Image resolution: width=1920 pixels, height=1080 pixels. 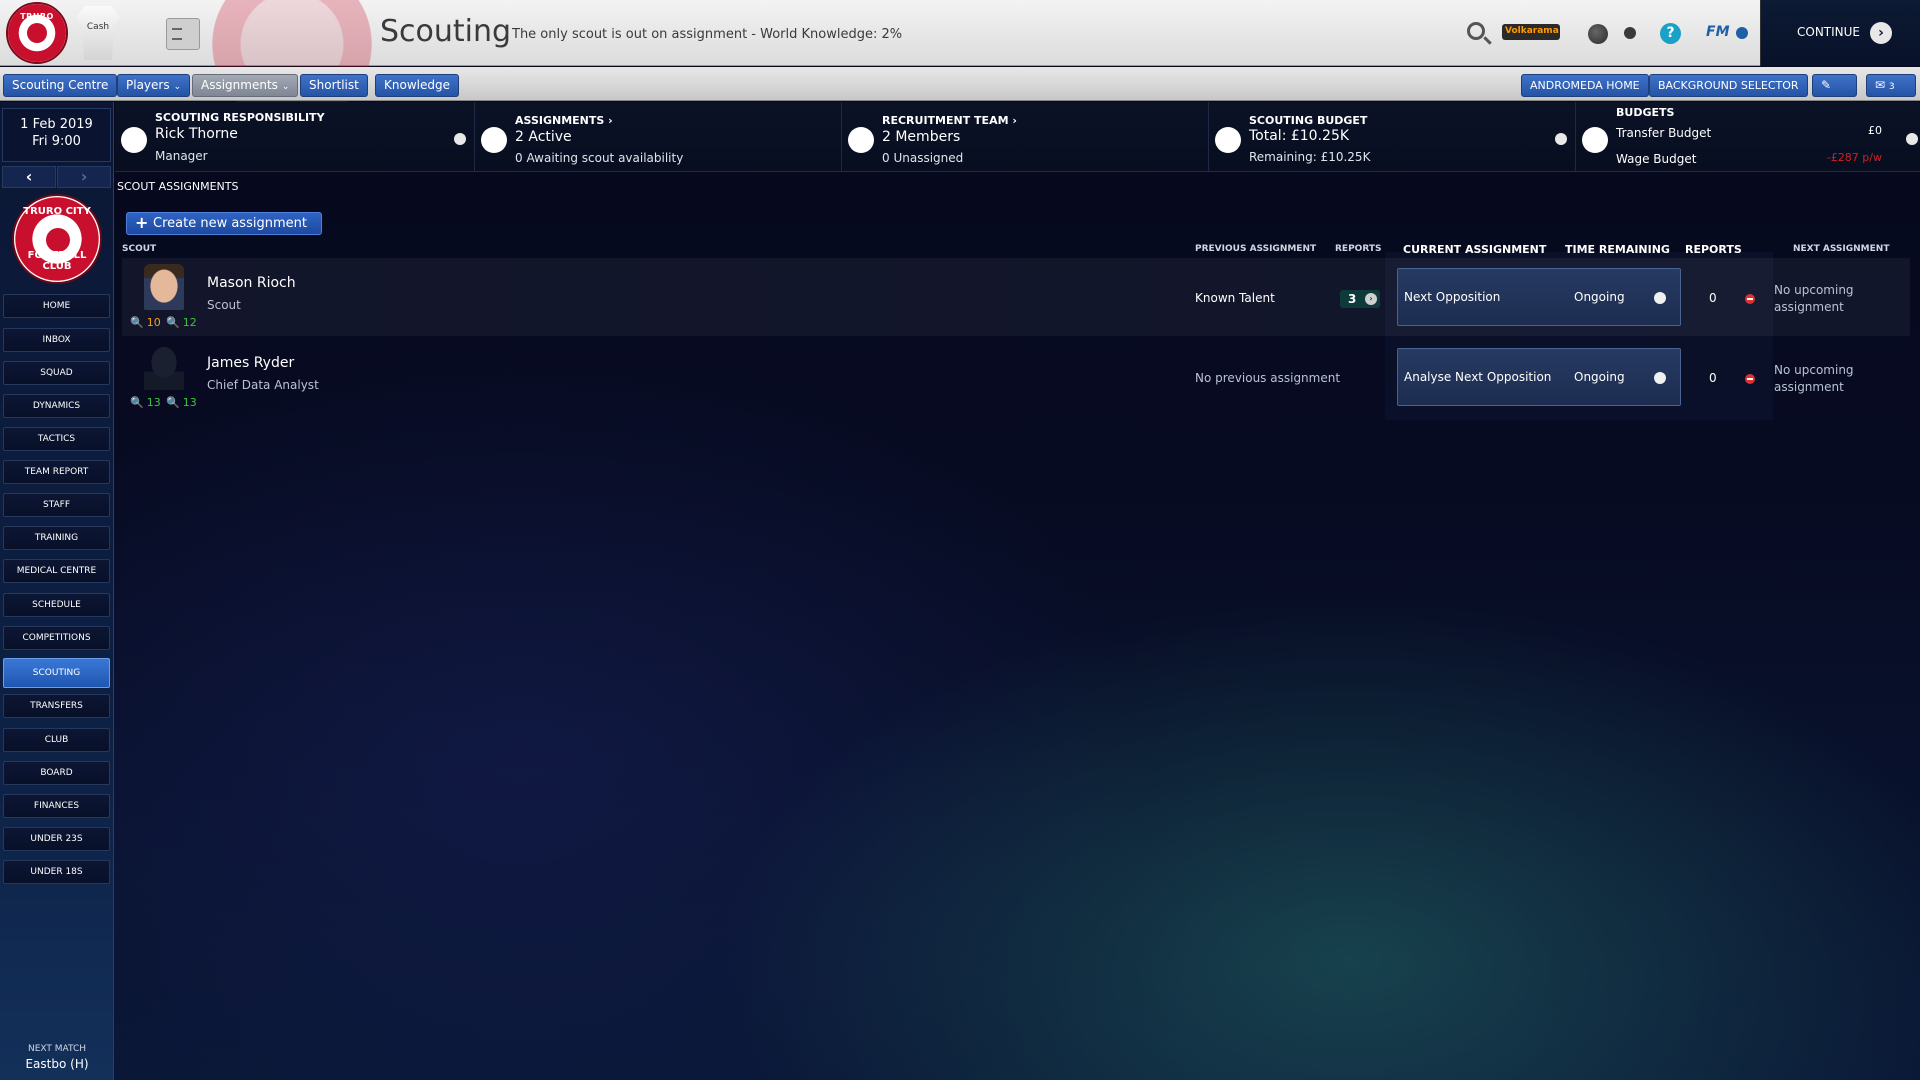 What do you see at coordinates (250, 363) in the screenshot?
I see `scout-name: James Ryder` at bounding box center [250, 363].